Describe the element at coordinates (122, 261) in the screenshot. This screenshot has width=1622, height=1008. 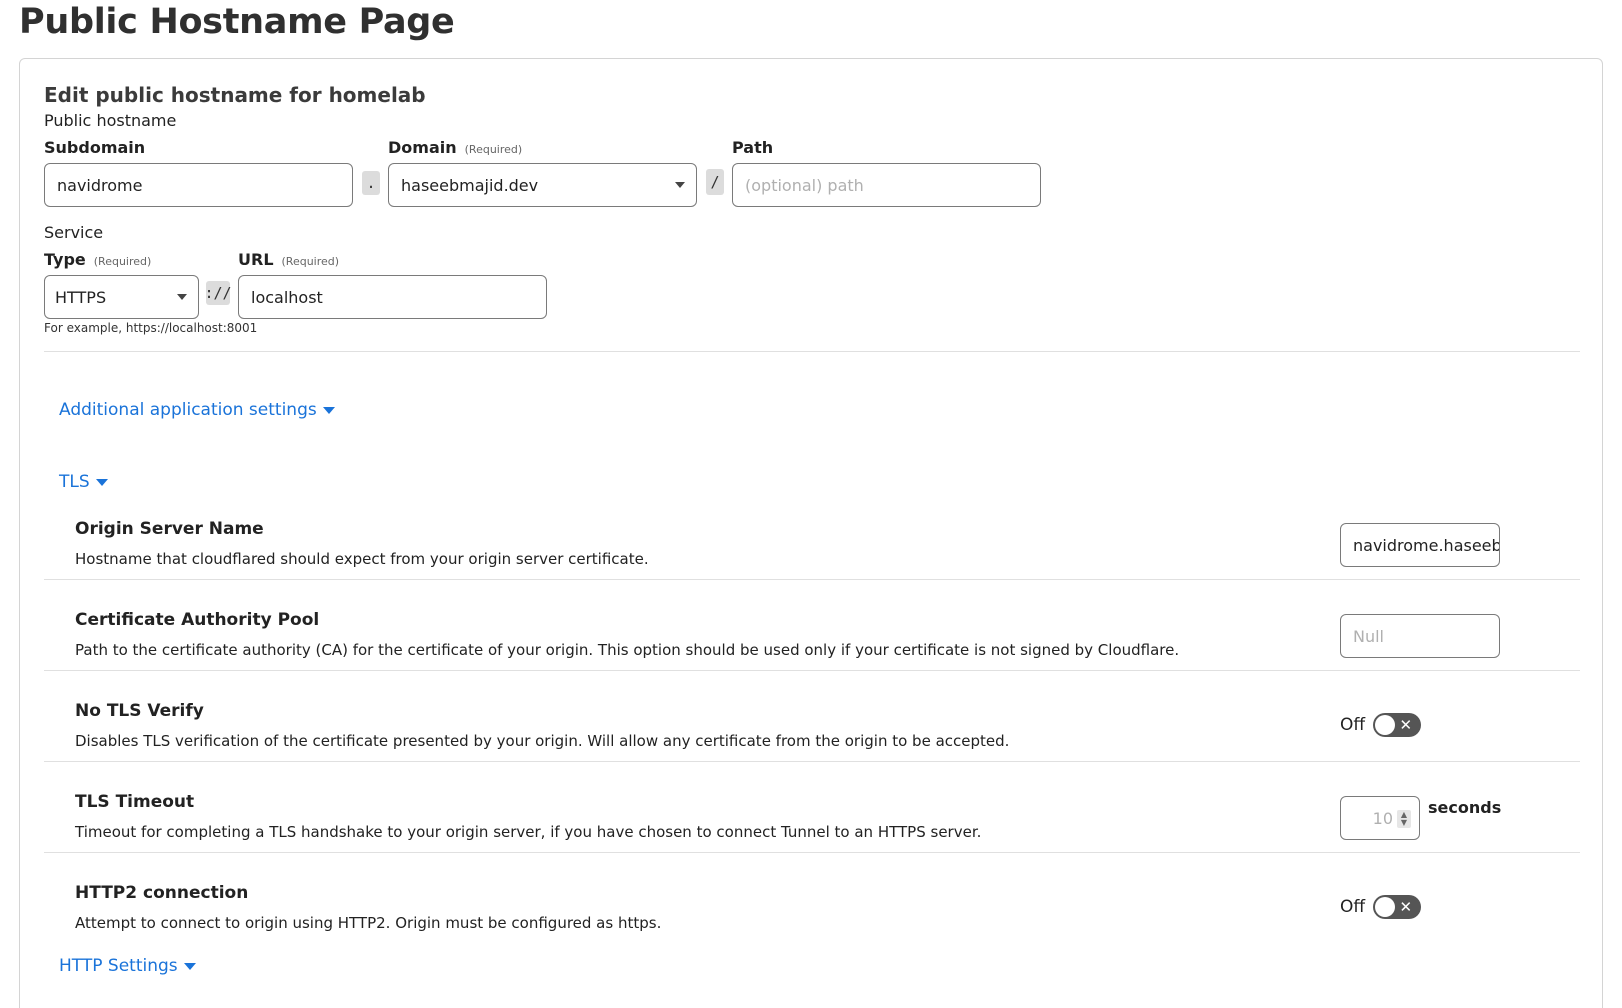
I see `type-required-hint: (Required)` at that location.